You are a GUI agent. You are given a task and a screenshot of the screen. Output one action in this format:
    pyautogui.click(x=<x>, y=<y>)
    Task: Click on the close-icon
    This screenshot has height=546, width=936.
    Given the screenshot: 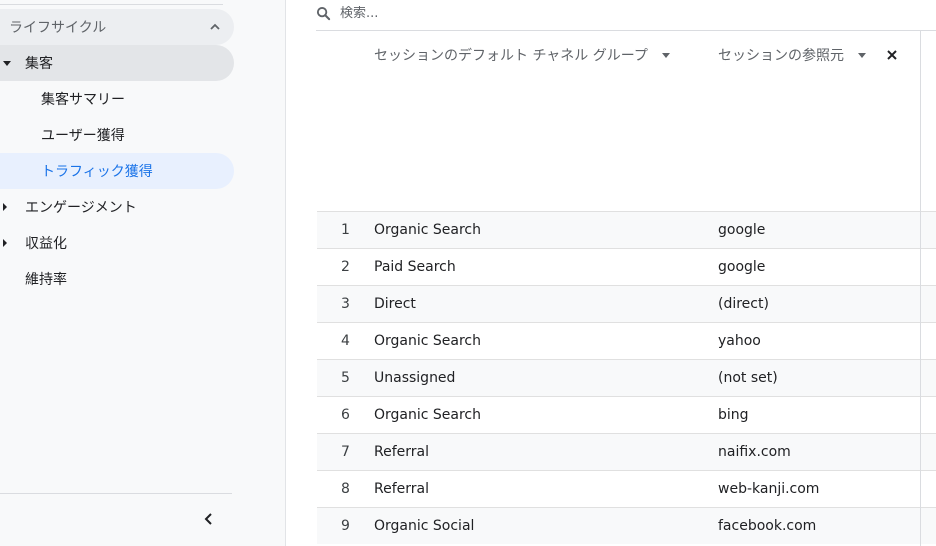 What is the action you would take?
    pyautogui.click(x=892, y=55)
    